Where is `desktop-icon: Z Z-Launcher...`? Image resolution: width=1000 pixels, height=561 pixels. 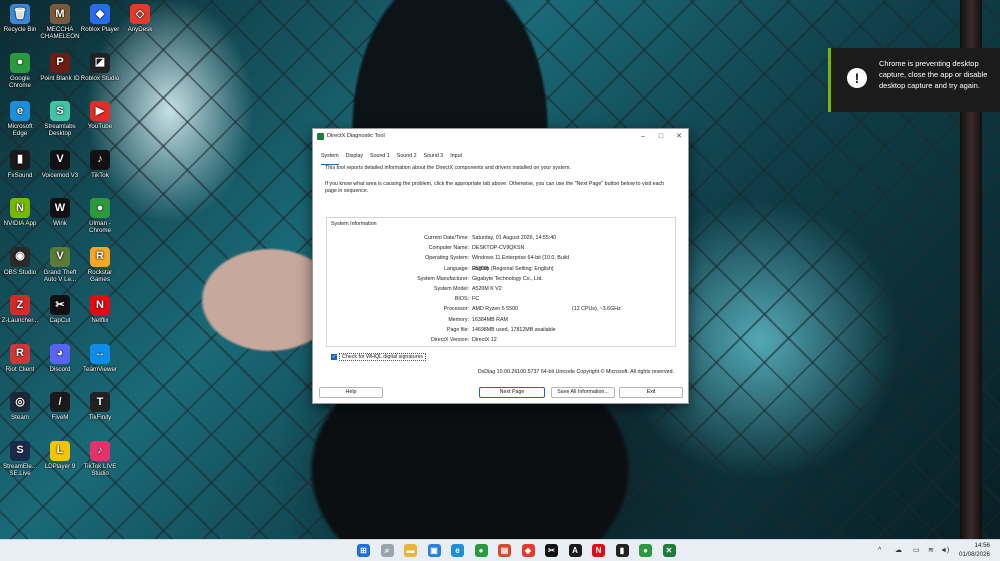
desktop-icon: Z Z-Launcher... is located at coordinates (20, 309).